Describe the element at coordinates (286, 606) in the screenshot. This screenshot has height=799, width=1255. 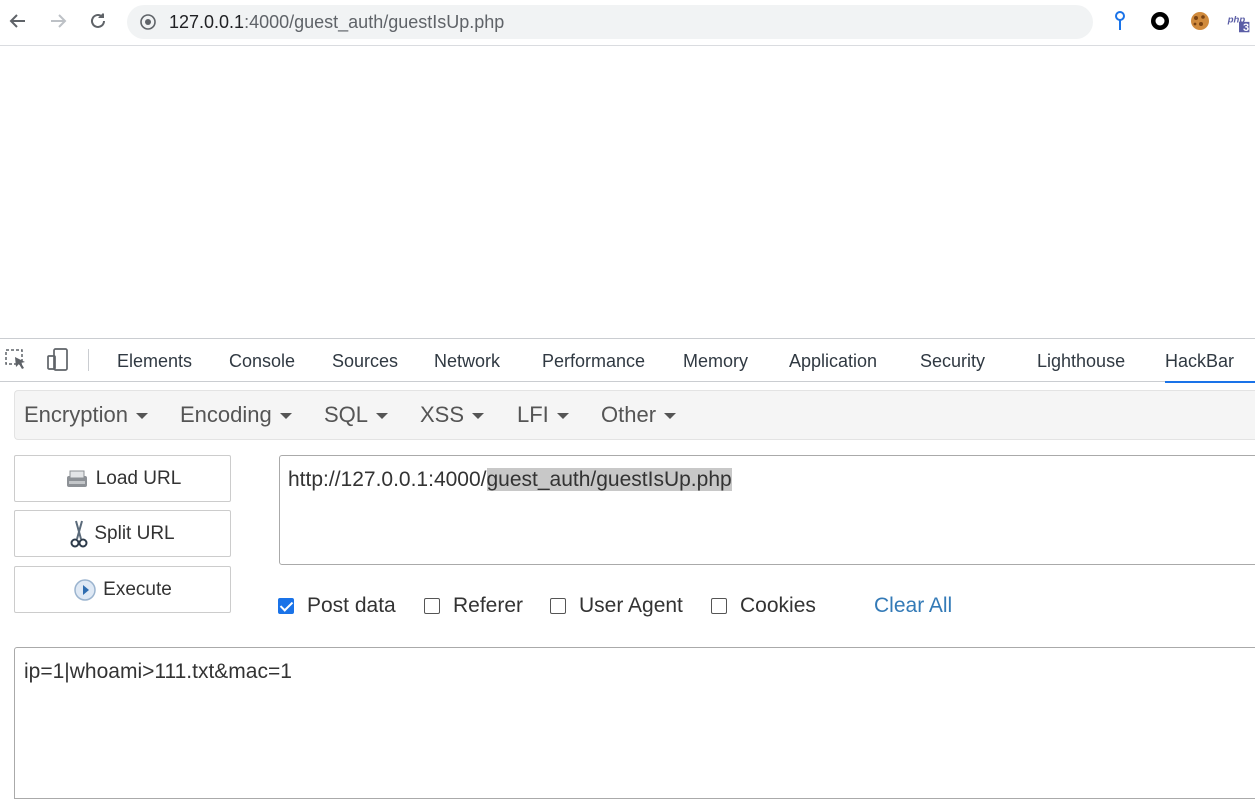
I see `checkbox-checked-icon` at that location.